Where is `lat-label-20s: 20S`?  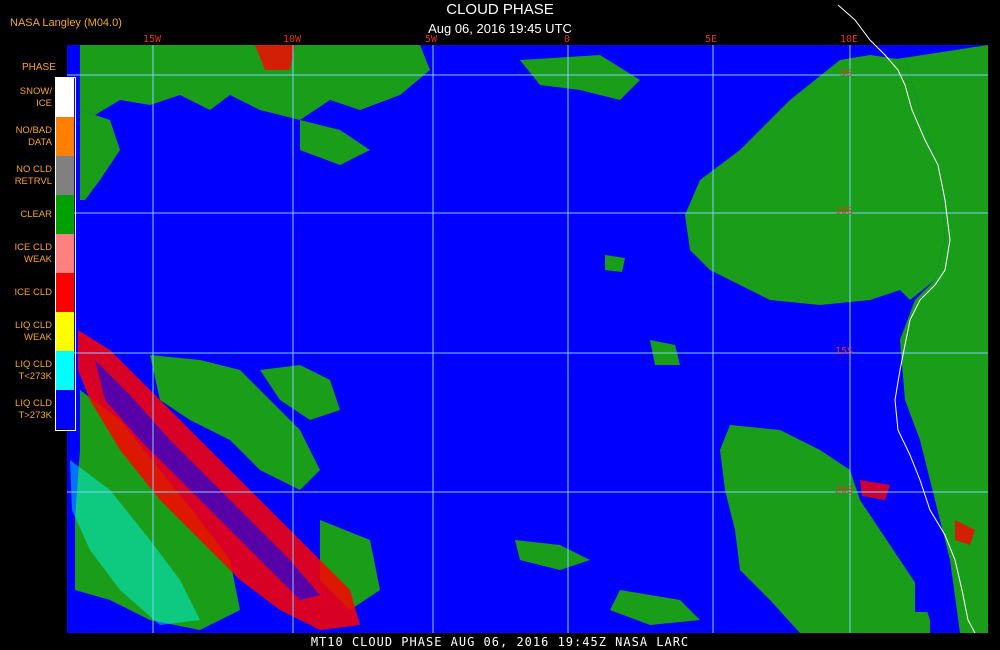
lat-label-20s: 20S is located at coordinates (844, 490).